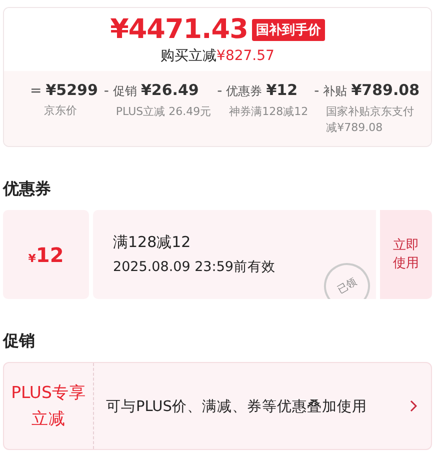  I want to click on breakdown-label: 优惠券, so click(244, 91).